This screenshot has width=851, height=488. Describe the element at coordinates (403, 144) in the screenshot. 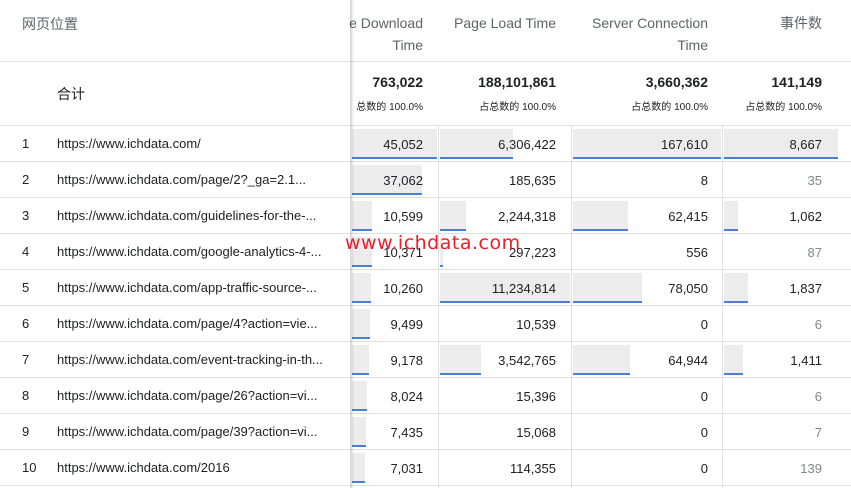

I see `cell-download-time: 45,052` at that location.